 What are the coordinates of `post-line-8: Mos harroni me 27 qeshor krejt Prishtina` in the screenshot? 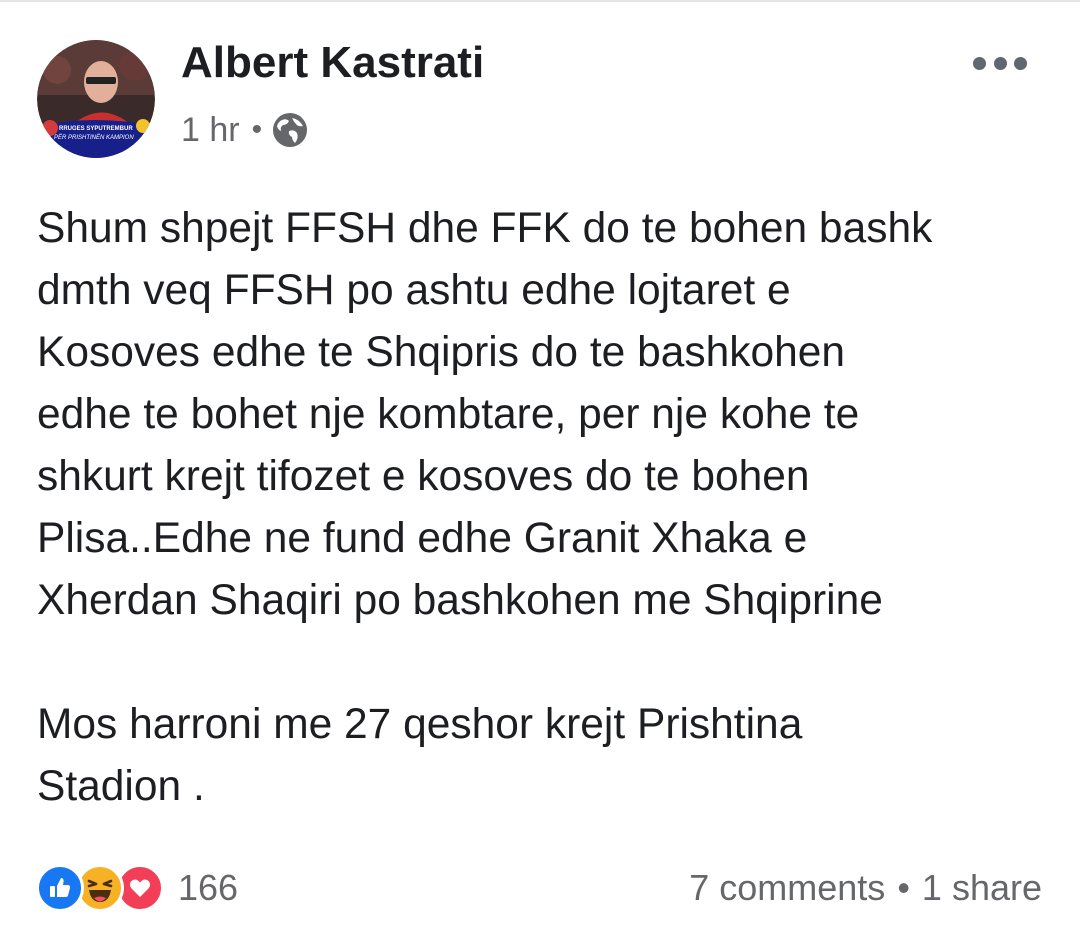 It's located at (420, 724).